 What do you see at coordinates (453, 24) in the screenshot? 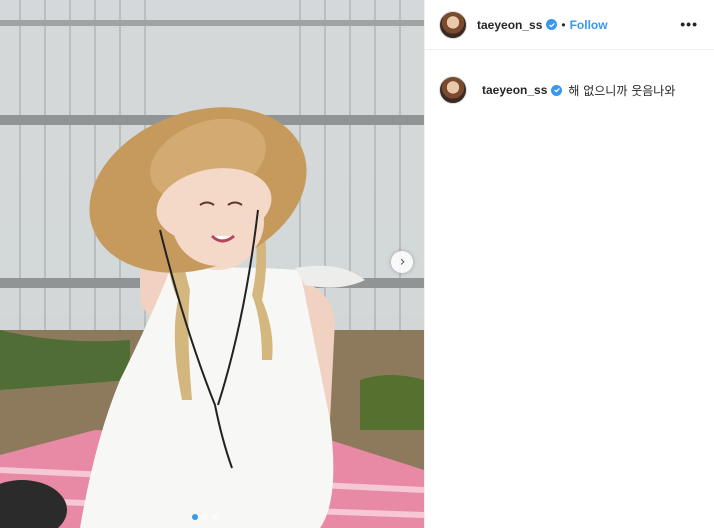
I see `avatar` at bounding box center [453, 24].